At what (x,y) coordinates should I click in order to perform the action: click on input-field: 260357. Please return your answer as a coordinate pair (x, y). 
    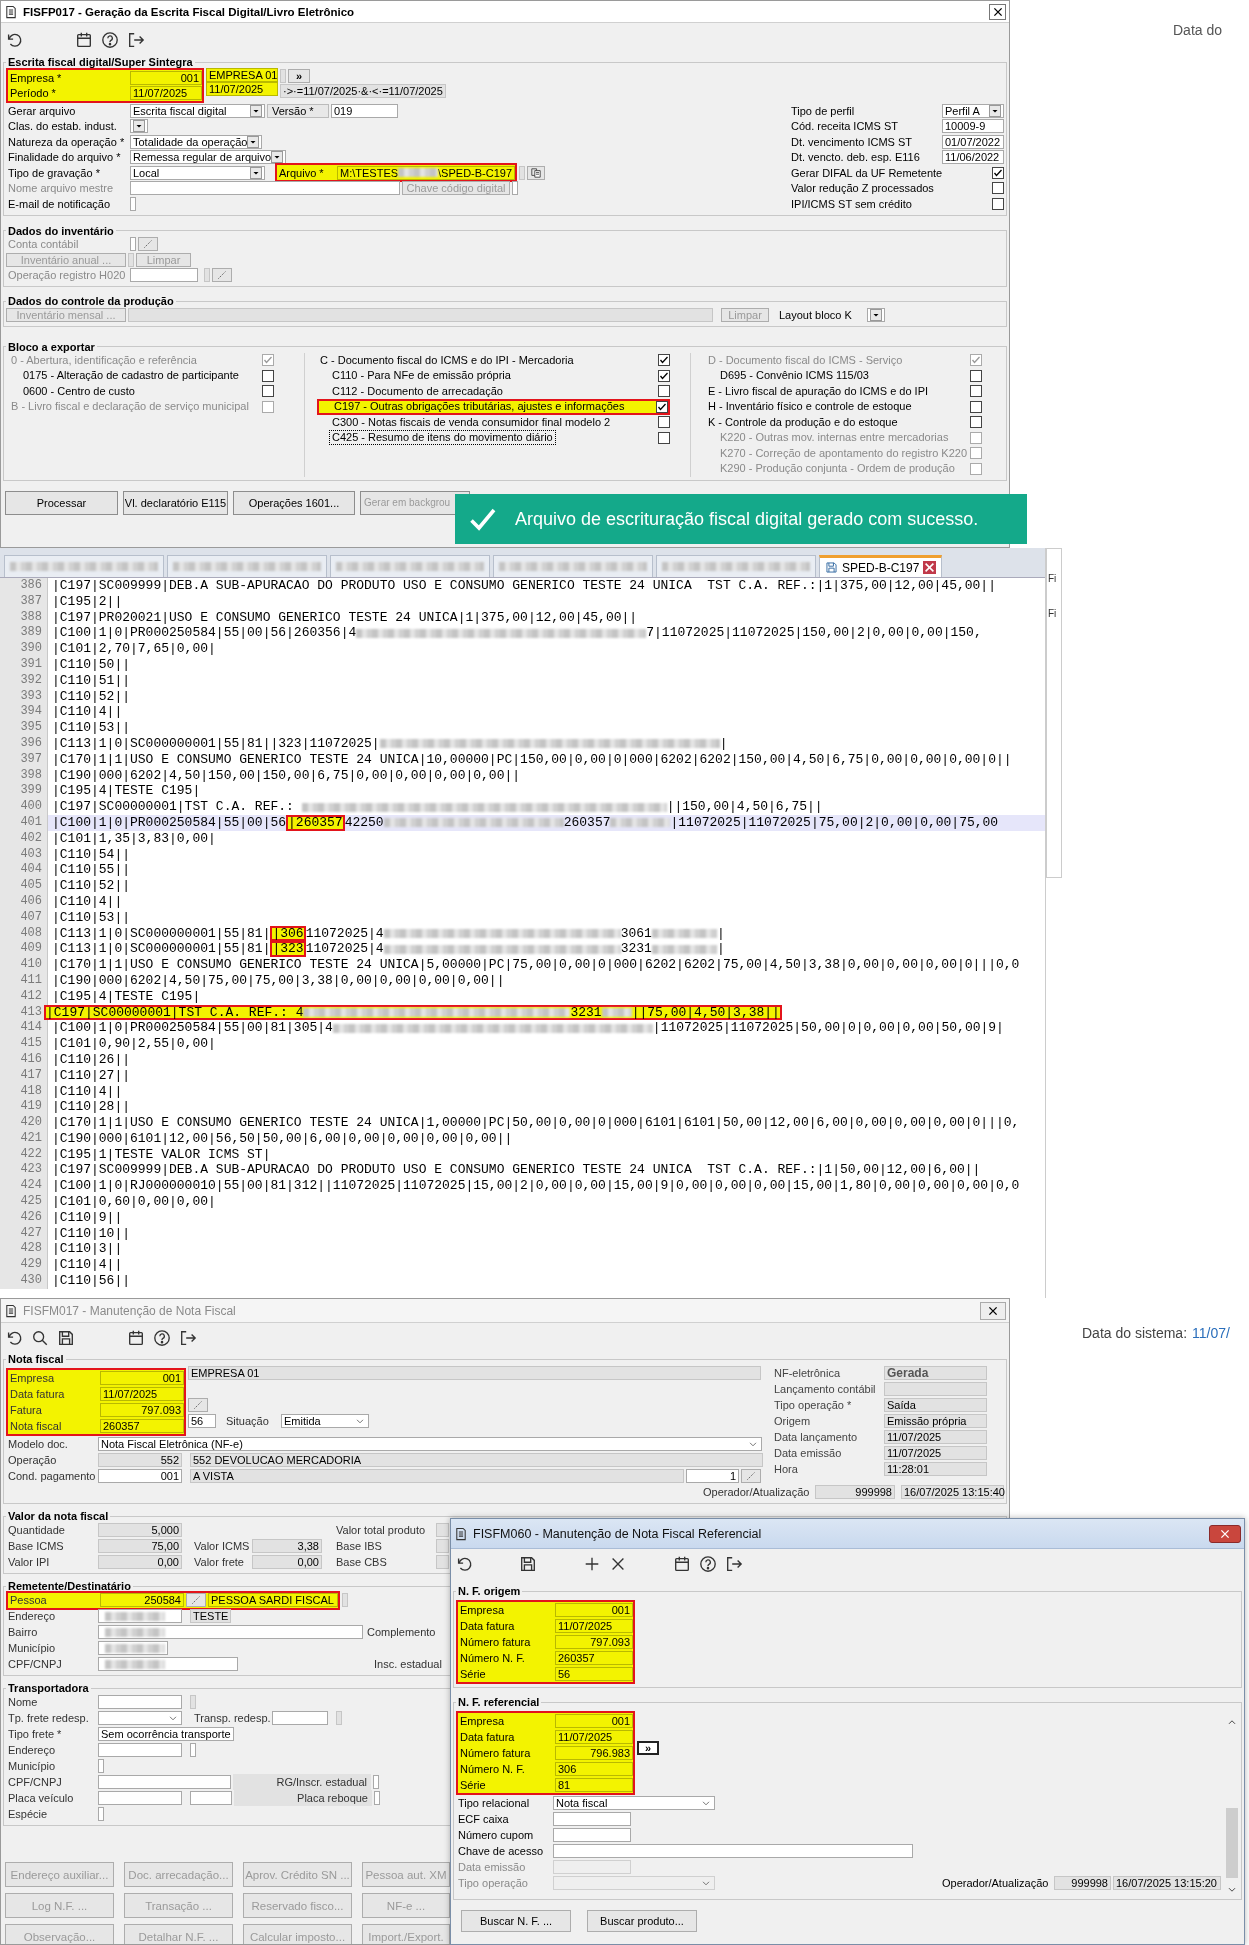
    Looking at the image, I should click on (594, 1658).